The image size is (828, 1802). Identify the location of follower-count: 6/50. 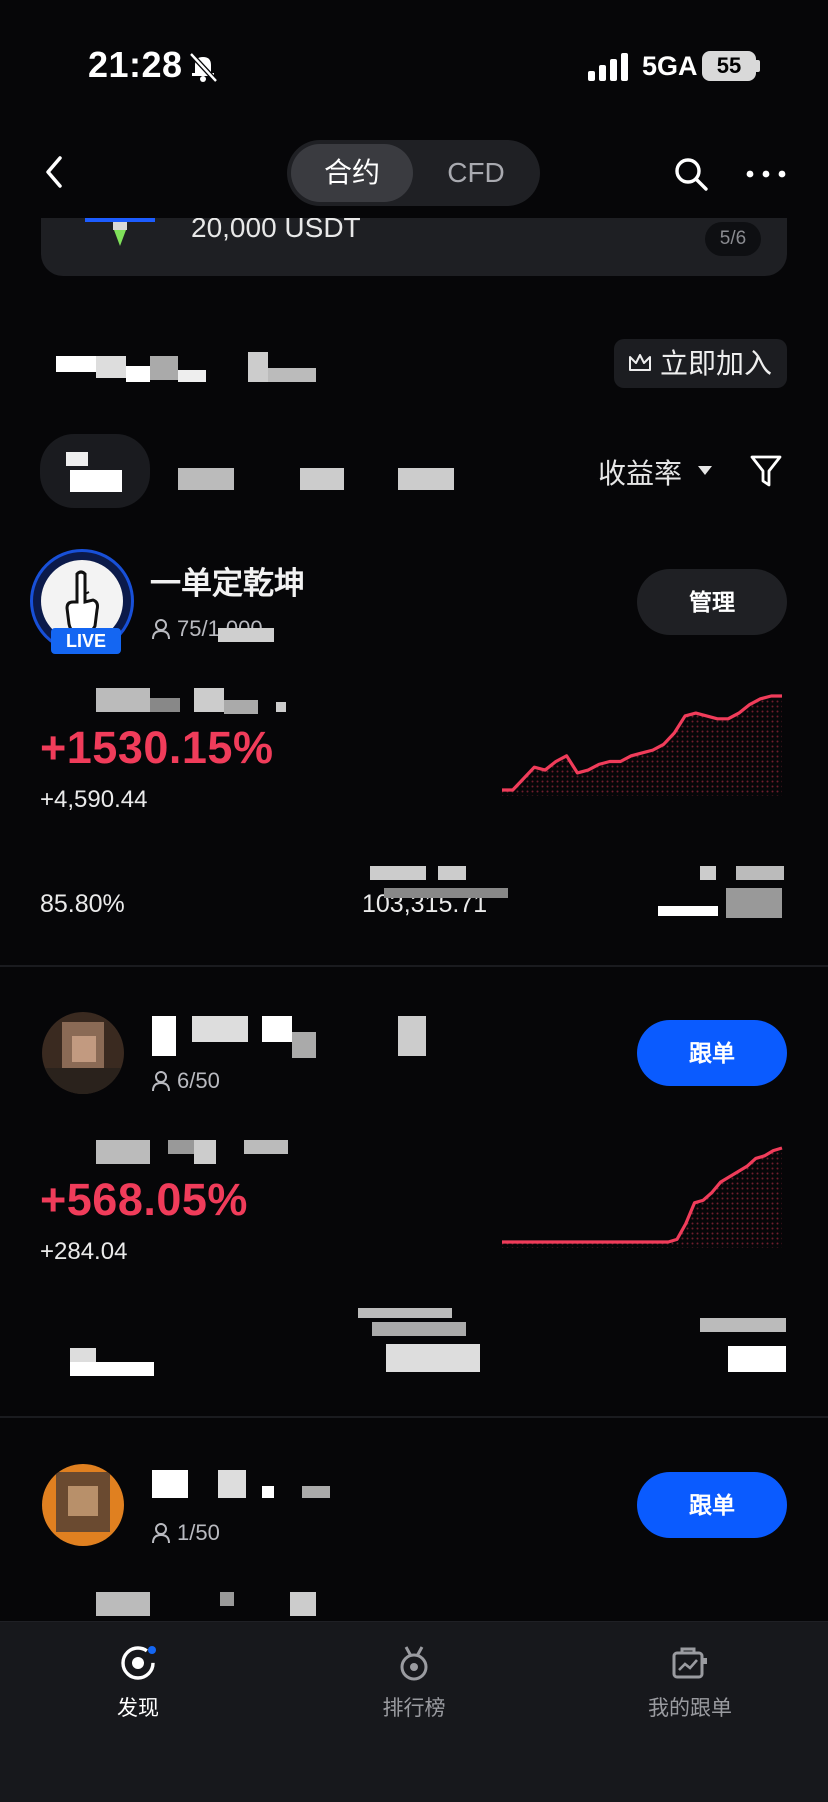
(198, 1080).